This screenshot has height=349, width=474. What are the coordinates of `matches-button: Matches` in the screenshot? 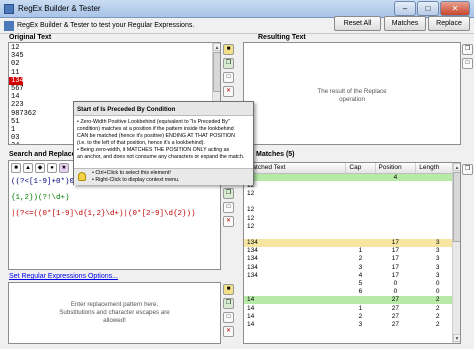 It's located at (405, 23).